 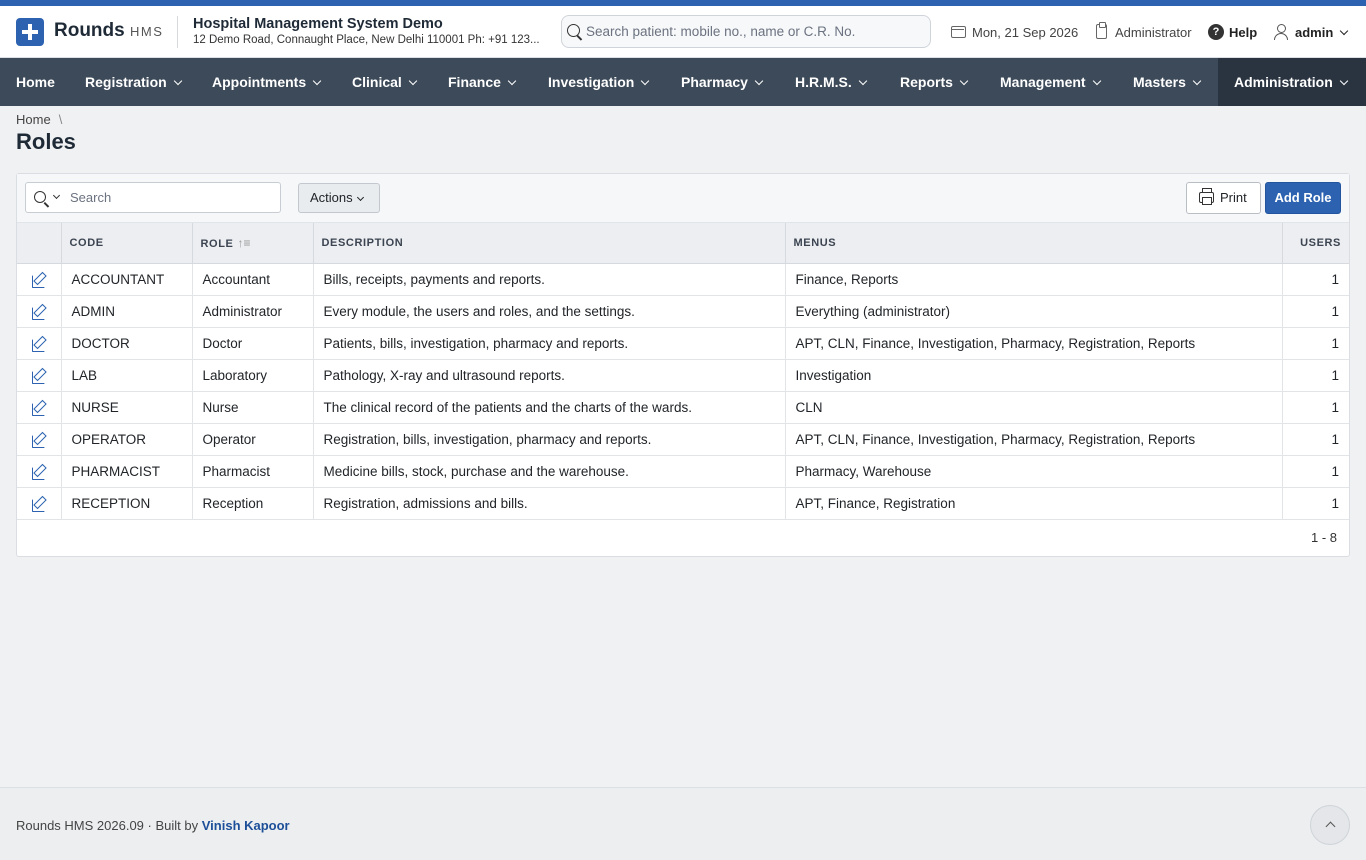 What do you see at coordinates (331, 197) in the screenshot?
I see `actions-label: Actions` at bounding box center [331, 197].